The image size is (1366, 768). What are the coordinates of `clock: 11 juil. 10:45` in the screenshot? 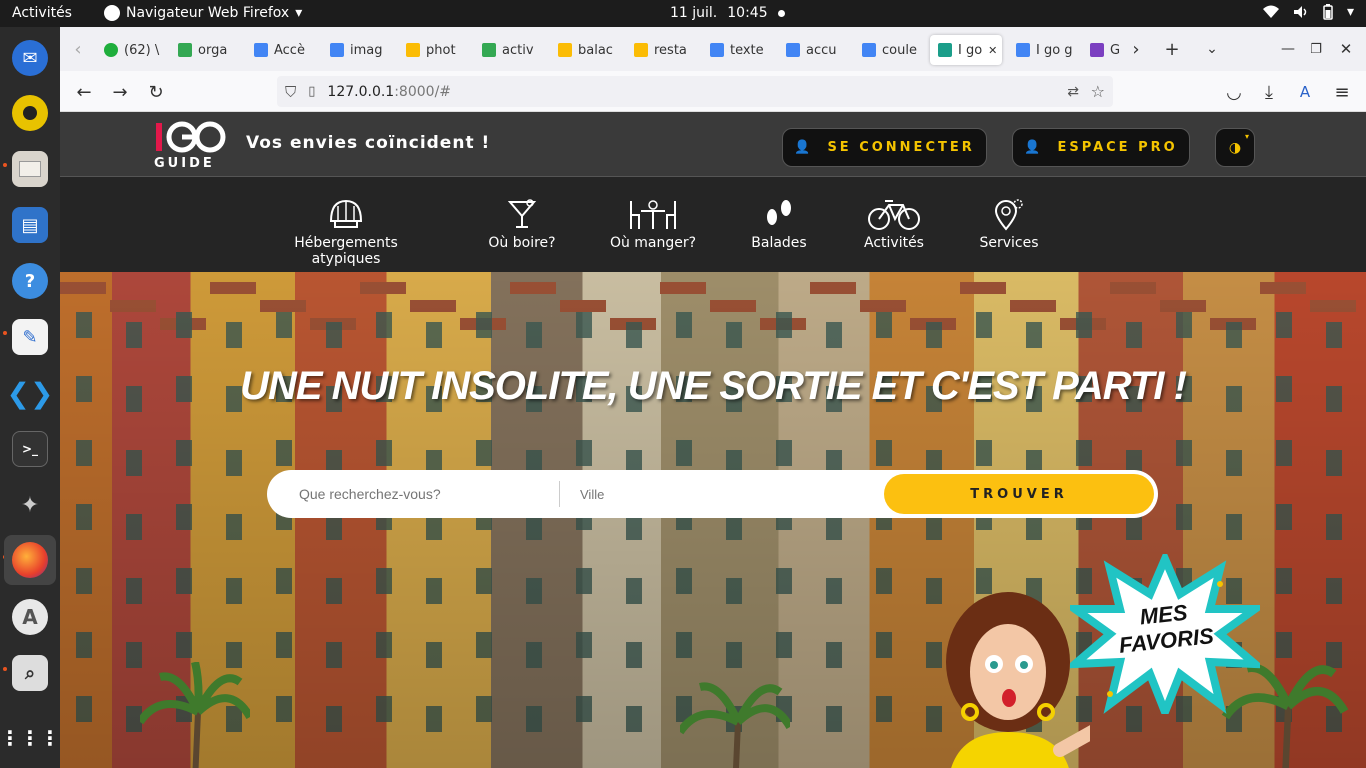 It's located at (727, 13).